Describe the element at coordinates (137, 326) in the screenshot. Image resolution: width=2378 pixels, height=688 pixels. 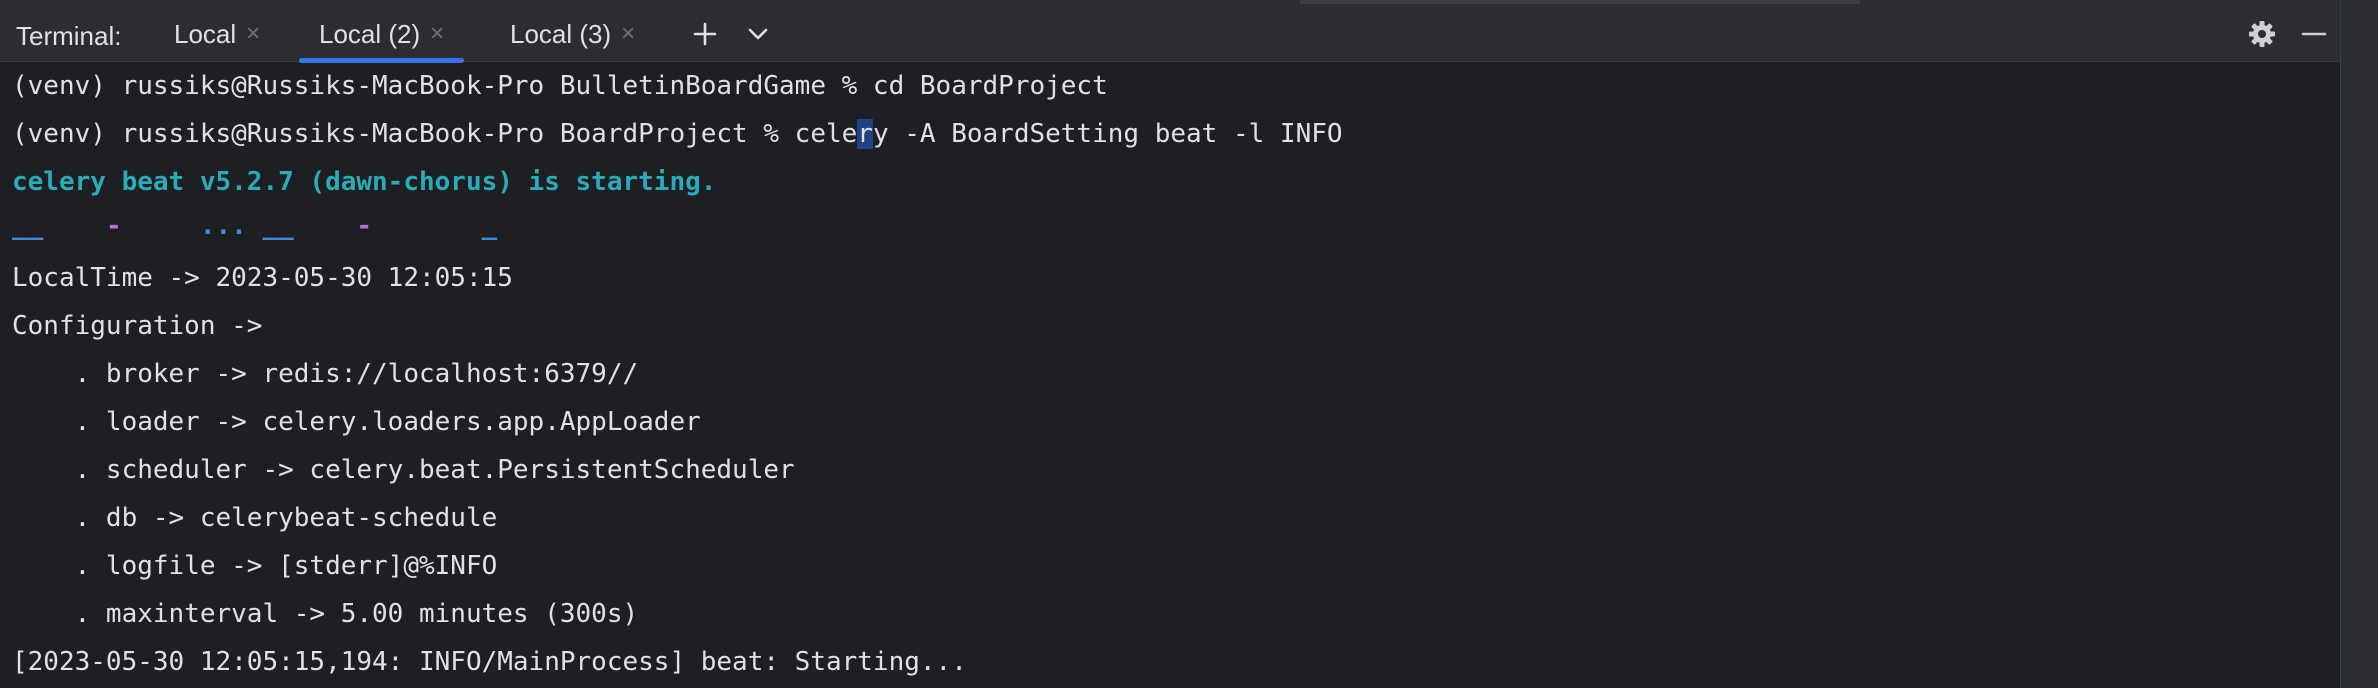
I see `terminal-line: Configuration ->` at that location.